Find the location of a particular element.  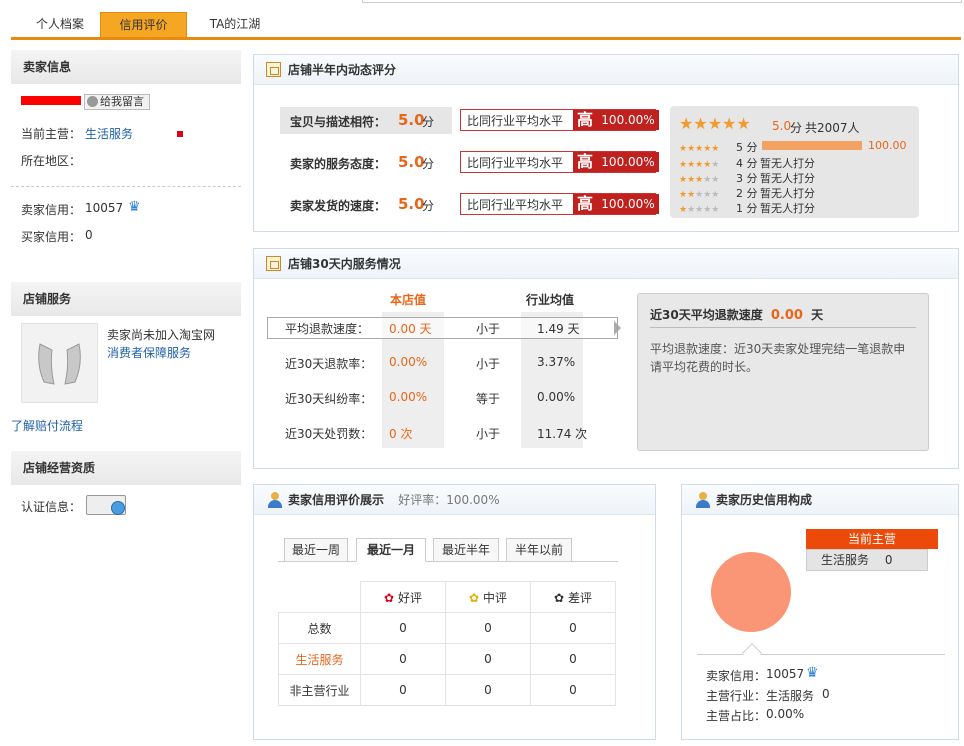

history-item-label: 生活服务 is located at coordinates (845, 560).